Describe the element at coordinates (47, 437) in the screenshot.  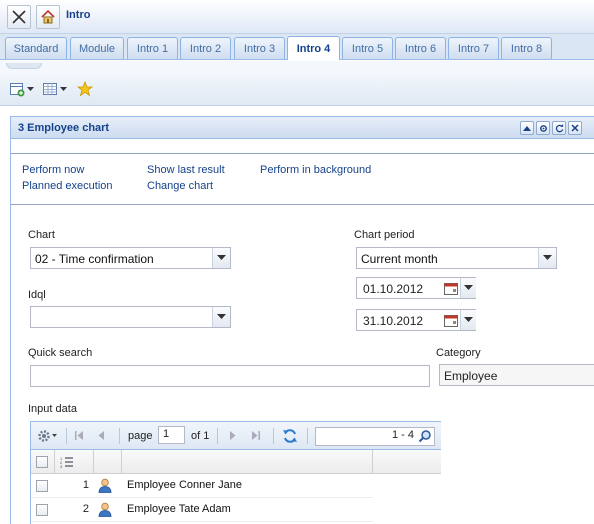
I see `gear-icon` at that location.